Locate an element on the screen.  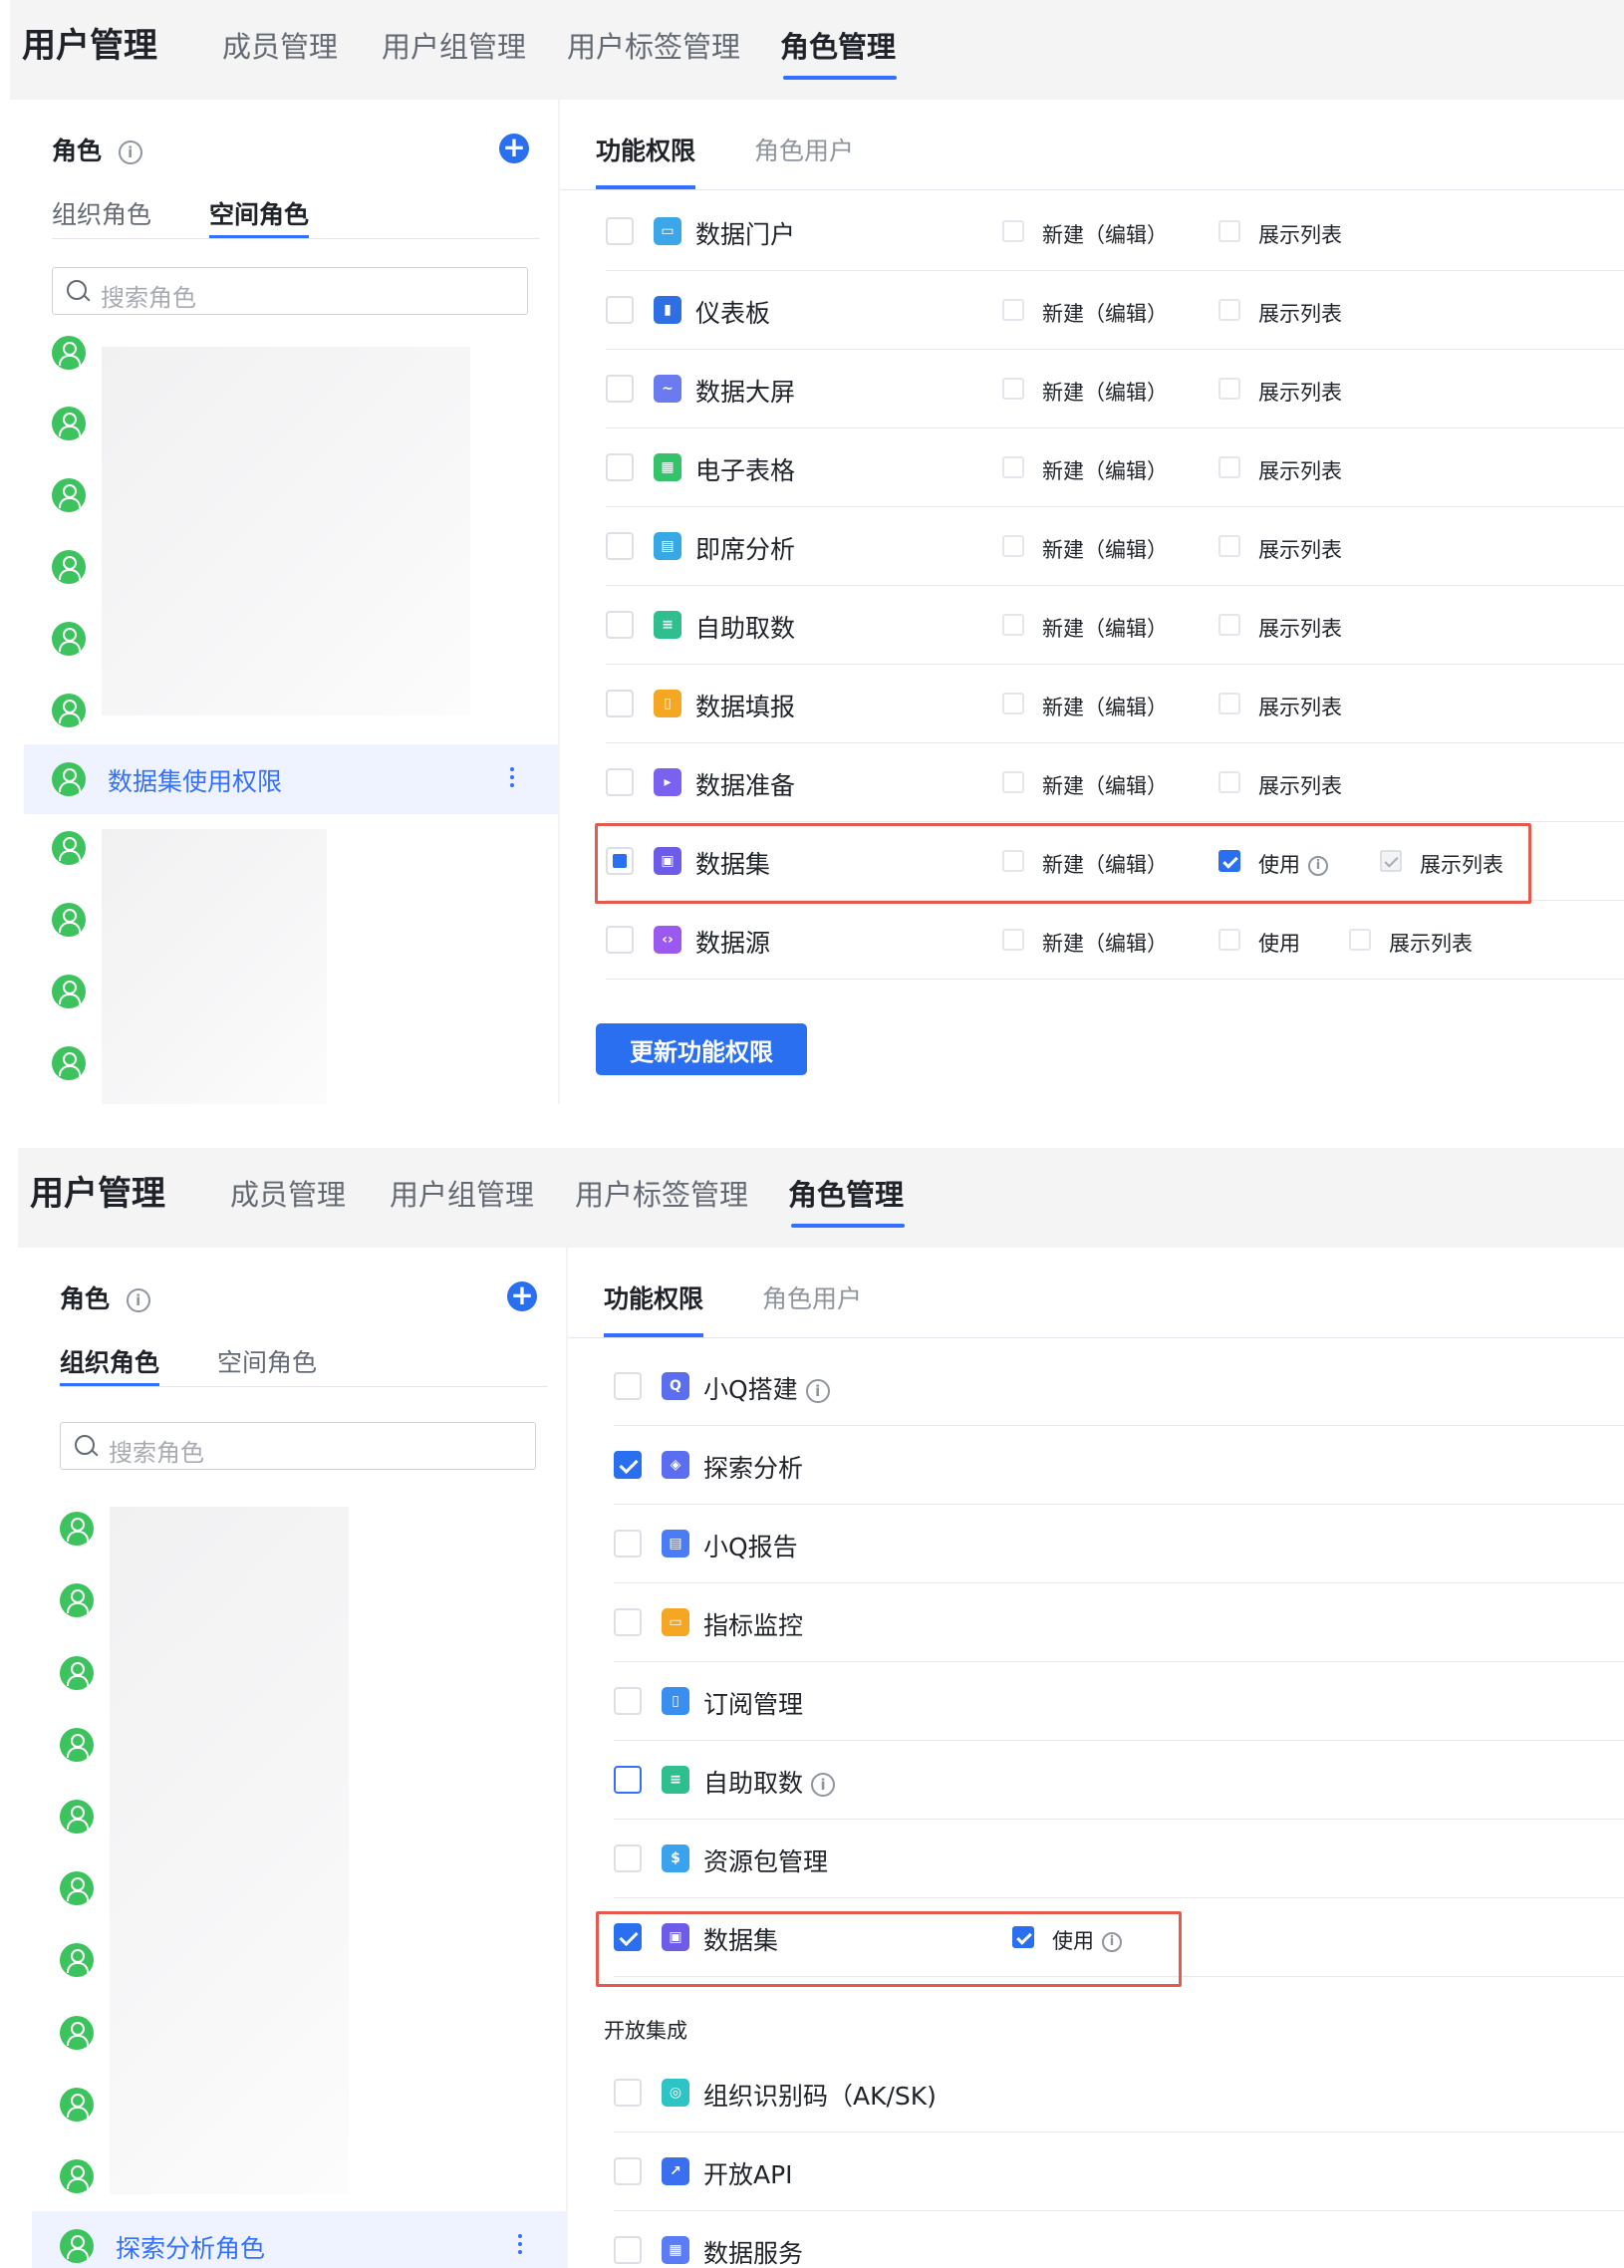
perm-label-use: 使用 i is located at coordinates (1087, 1940).